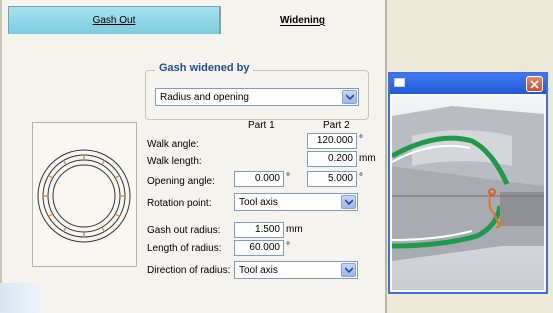 The height and width of the screenshot is (313, 553). What do you see at coordinates (259, 248) in the screenshot?
I see `length-of-radius-input: 60.000` at bounding box center [259, 248].